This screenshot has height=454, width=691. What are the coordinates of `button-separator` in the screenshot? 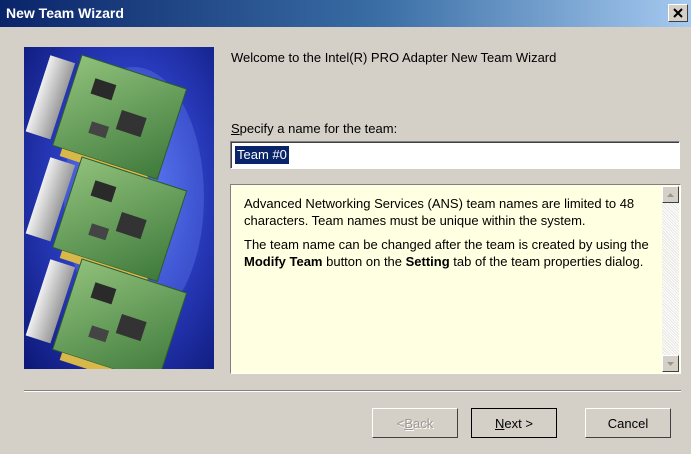 It's located at (352, 391).